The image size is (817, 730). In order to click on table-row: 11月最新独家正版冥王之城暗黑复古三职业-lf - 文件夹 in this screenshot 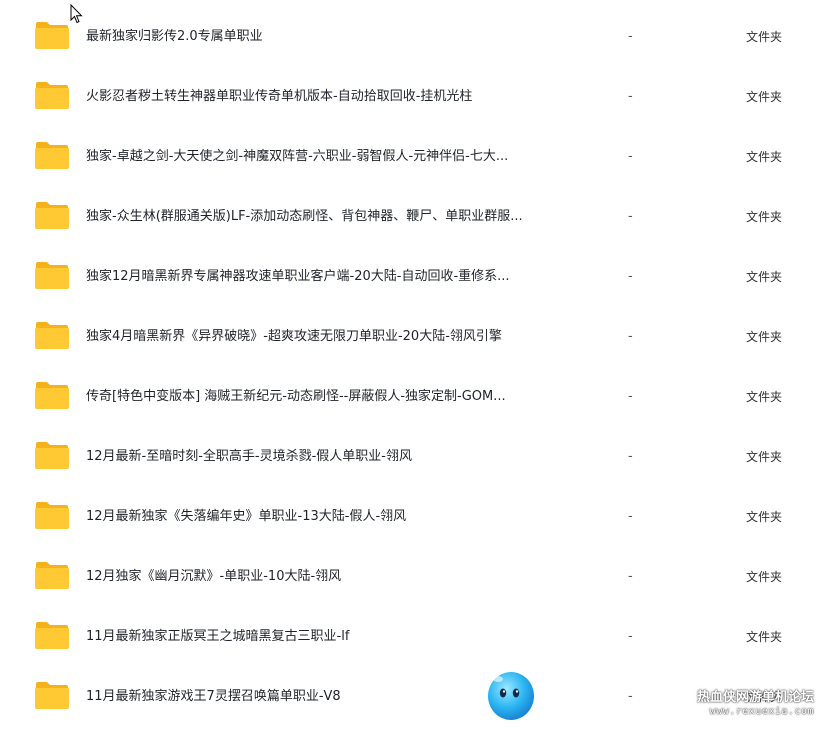, I will do `click(408, 638)`.